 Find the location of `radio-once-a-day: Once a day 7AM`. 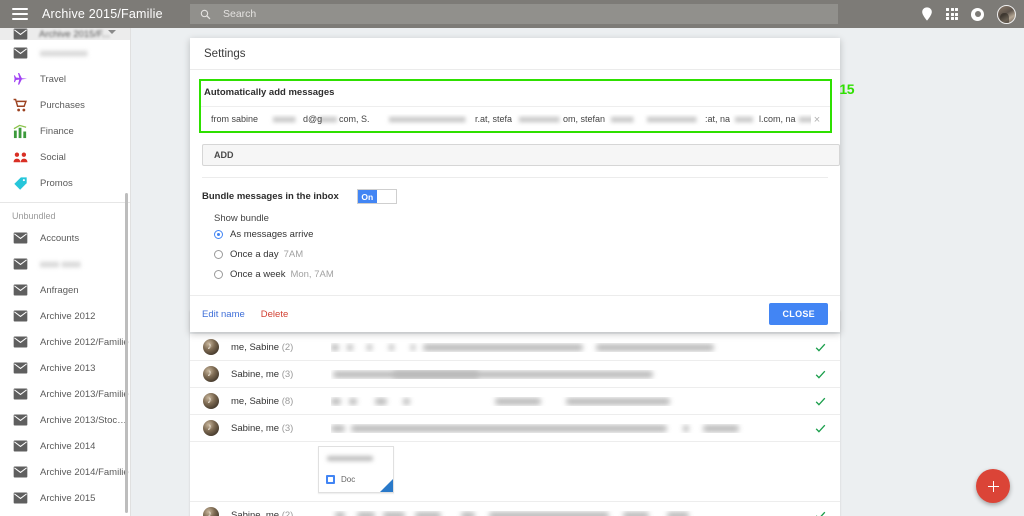

radio-once-a-day: Once a day 7AM is located at coordinates (515, 254).